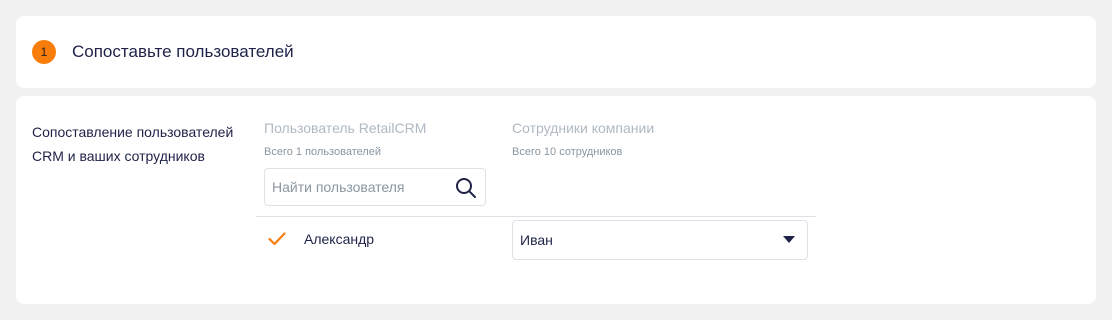 The image size is (1112, 320). Describe the element at coordinates (323, 152) in the screenshot. I see `users-count: Всего 1 пользователей` at that location.